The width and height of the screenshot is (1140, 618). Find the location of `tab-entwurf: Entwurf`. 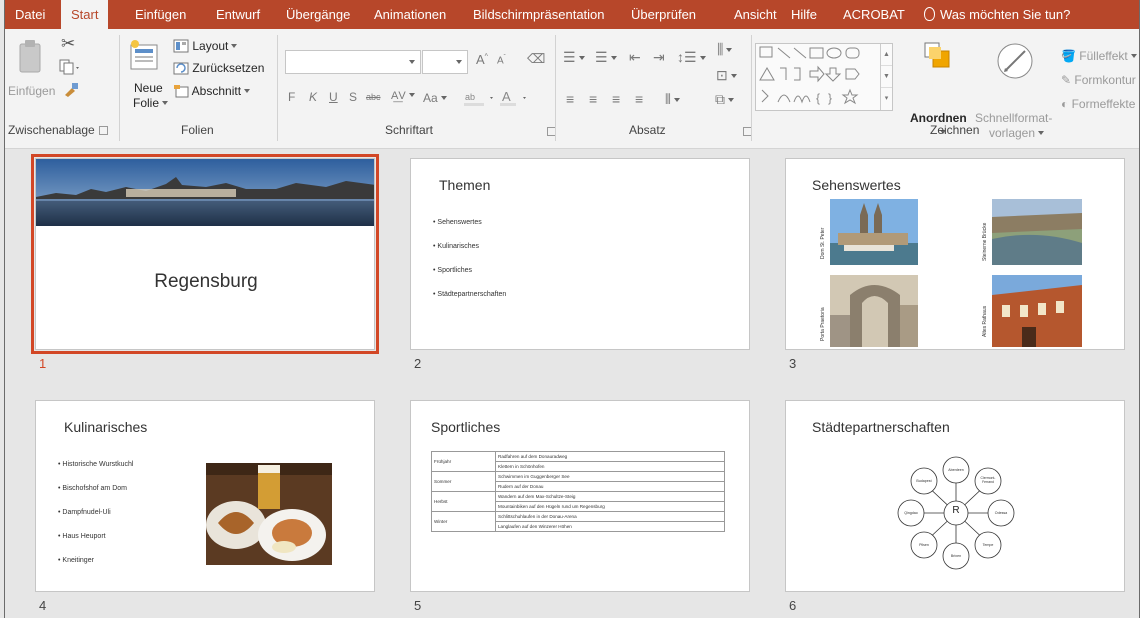

tab-entwurf: Entwurf is located at coordinates (238, 14).